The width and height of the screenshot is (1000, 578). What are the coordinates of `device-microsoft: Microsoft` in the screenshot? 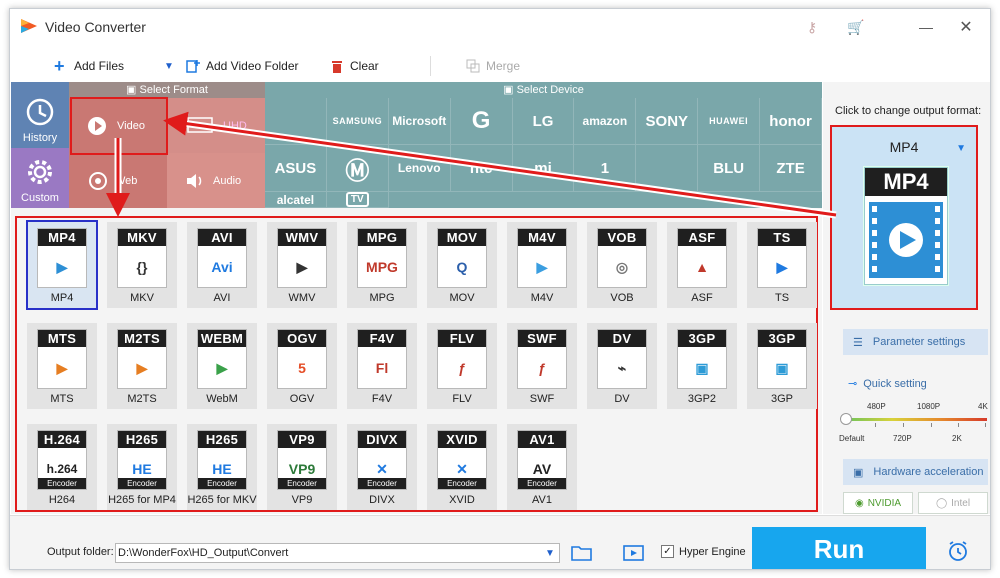 It's located at (419, 121).